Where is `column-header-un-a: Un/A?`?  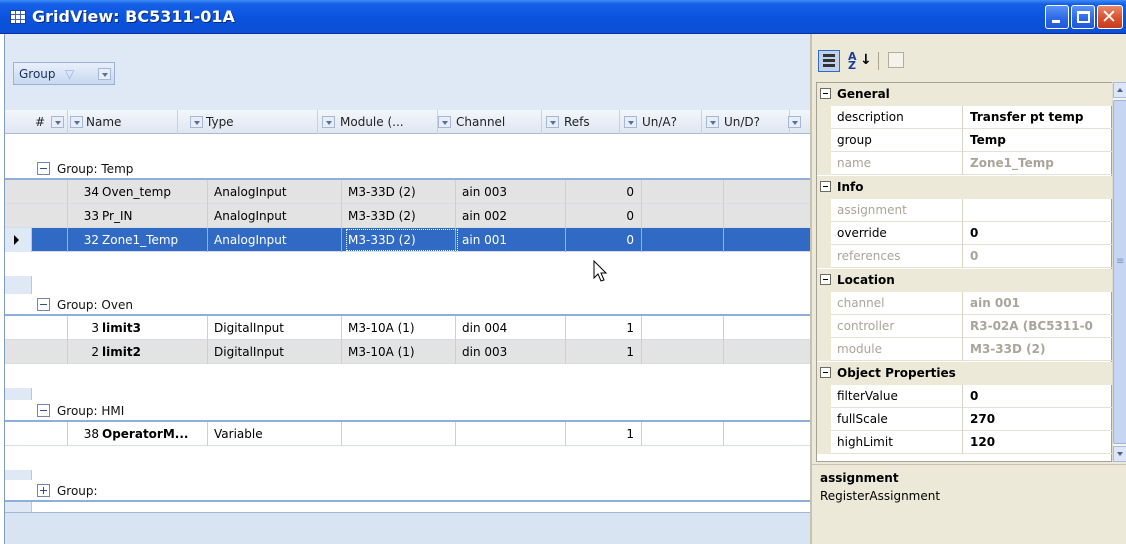
column-header-un-a: Un/A? is located at coordinates (661, 122).